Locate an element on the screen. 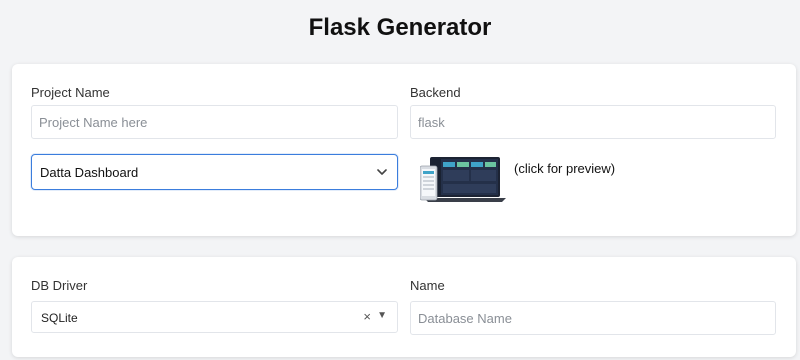 The width and height of the screenshot is (800, 360). chevron-down-icon is located at coordinates (382, 172).